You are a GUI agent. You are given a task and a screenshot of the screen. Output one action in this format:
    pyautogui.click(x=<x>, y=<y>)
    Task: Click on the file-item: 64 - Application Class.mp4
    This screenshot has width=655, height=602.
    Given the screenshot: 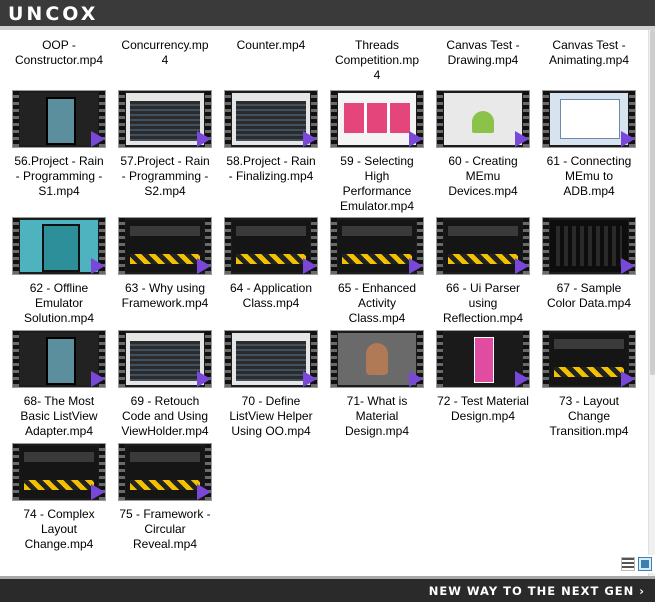 What is the action you would take?
    pyautogui.click(x=271, y=264)
    